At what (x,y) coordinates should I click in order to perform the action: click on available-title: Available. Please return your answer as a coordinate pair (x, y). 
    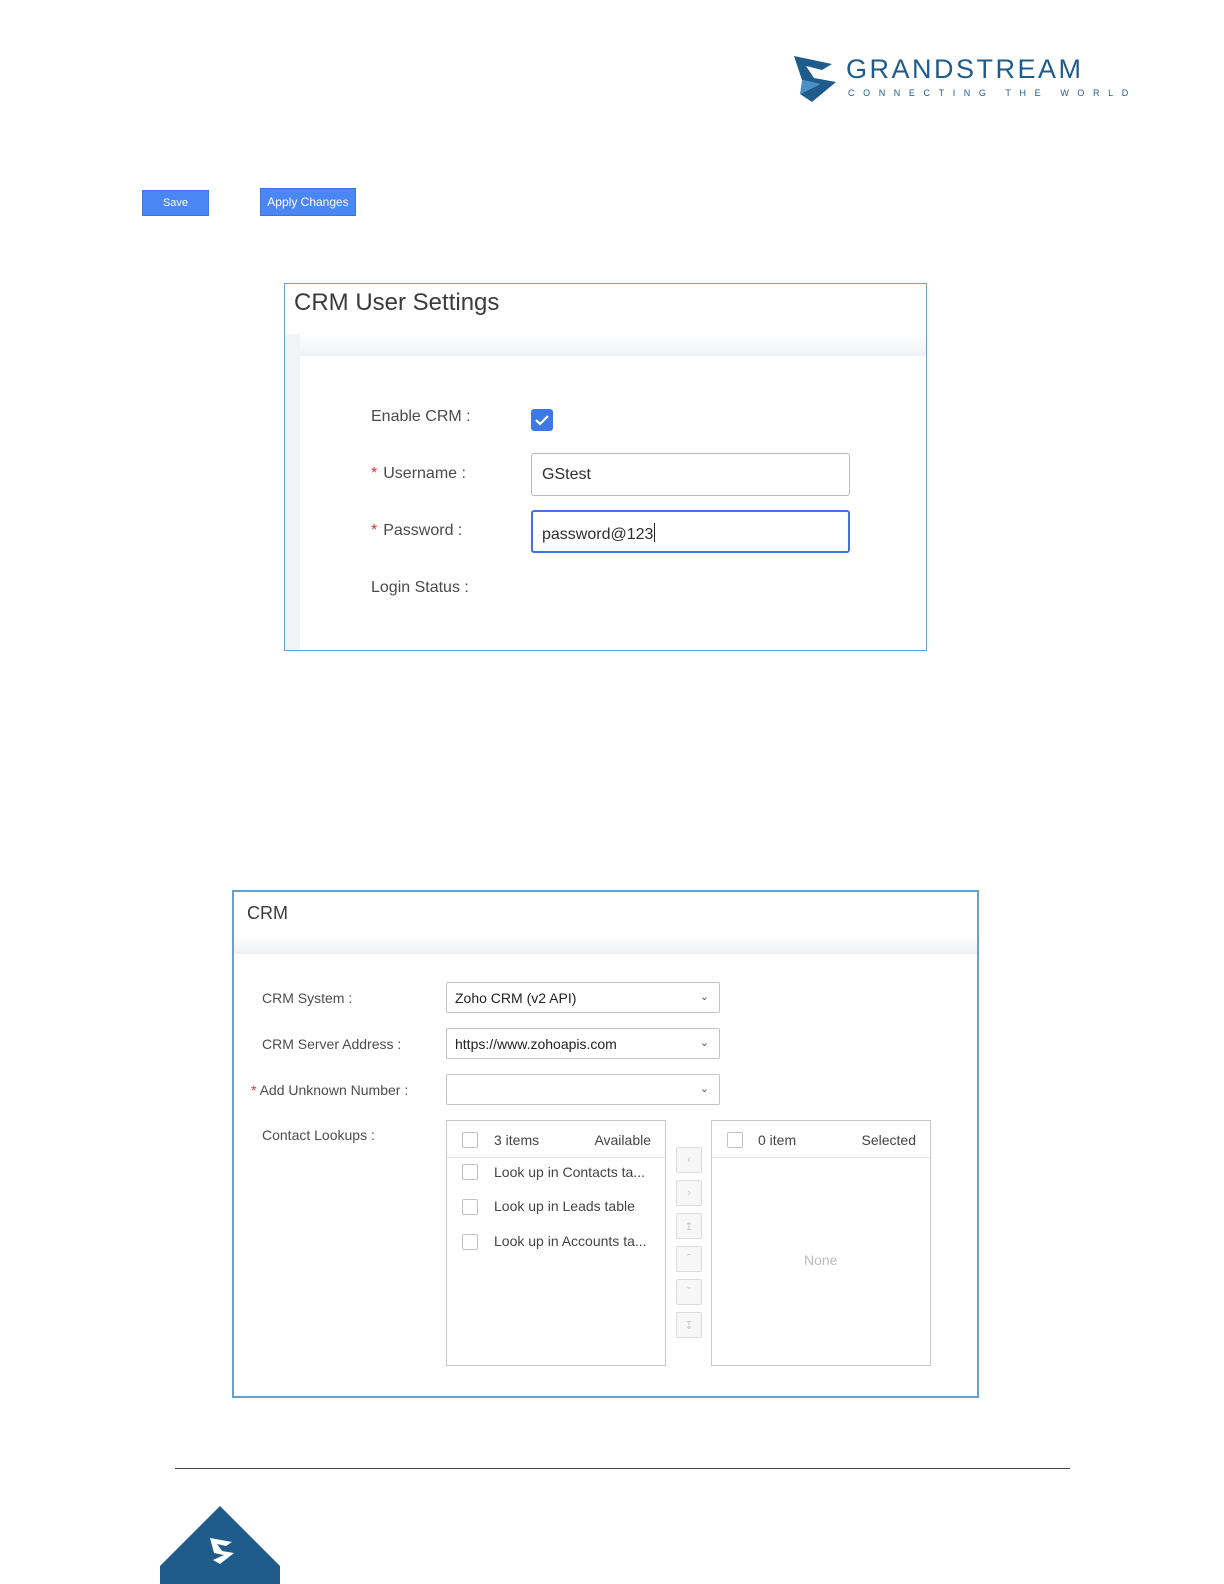
    Looking at the image, I should click on (622, 1140).